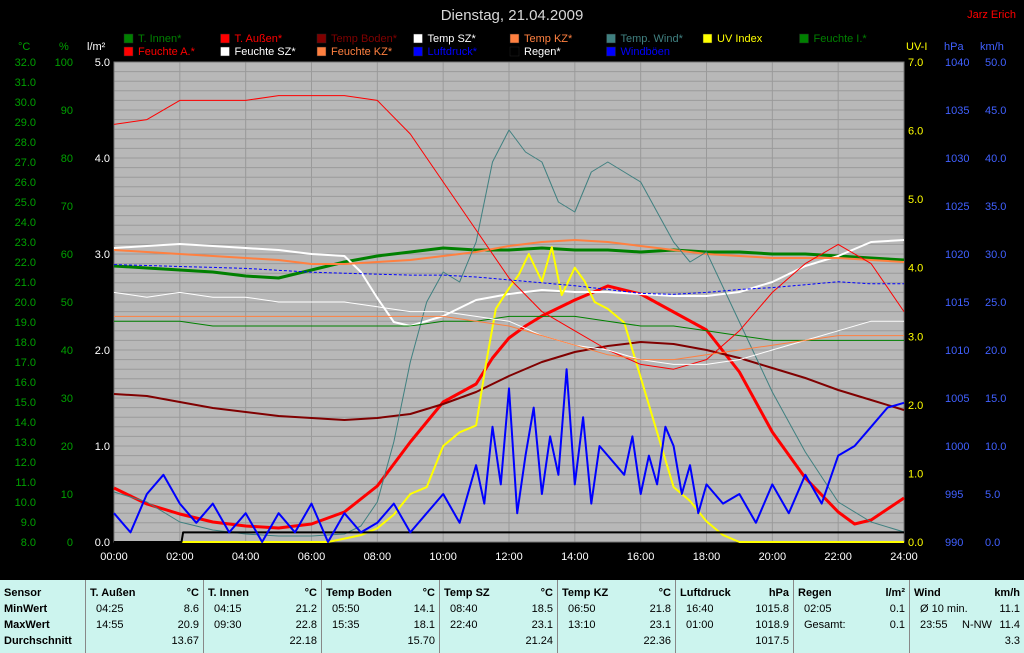 The height and width of the screenshot is (653, 1024). What do you see at coordinates (815, 593) in the screenshot?
I see `stats-column-title: Regen` at bounding box center [815, 593].